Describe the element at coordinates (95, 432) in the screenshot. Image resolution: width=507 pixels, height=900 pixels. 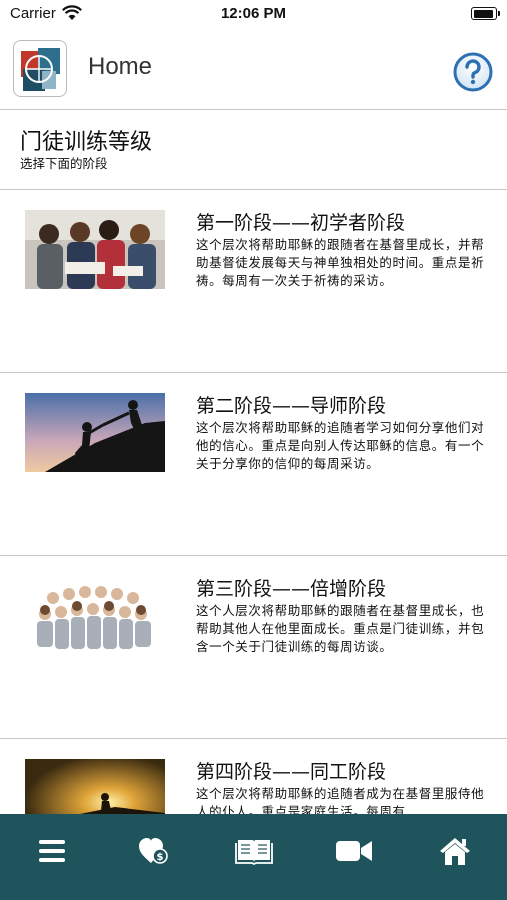
I see `helping-hand-climb-photo` at that location.